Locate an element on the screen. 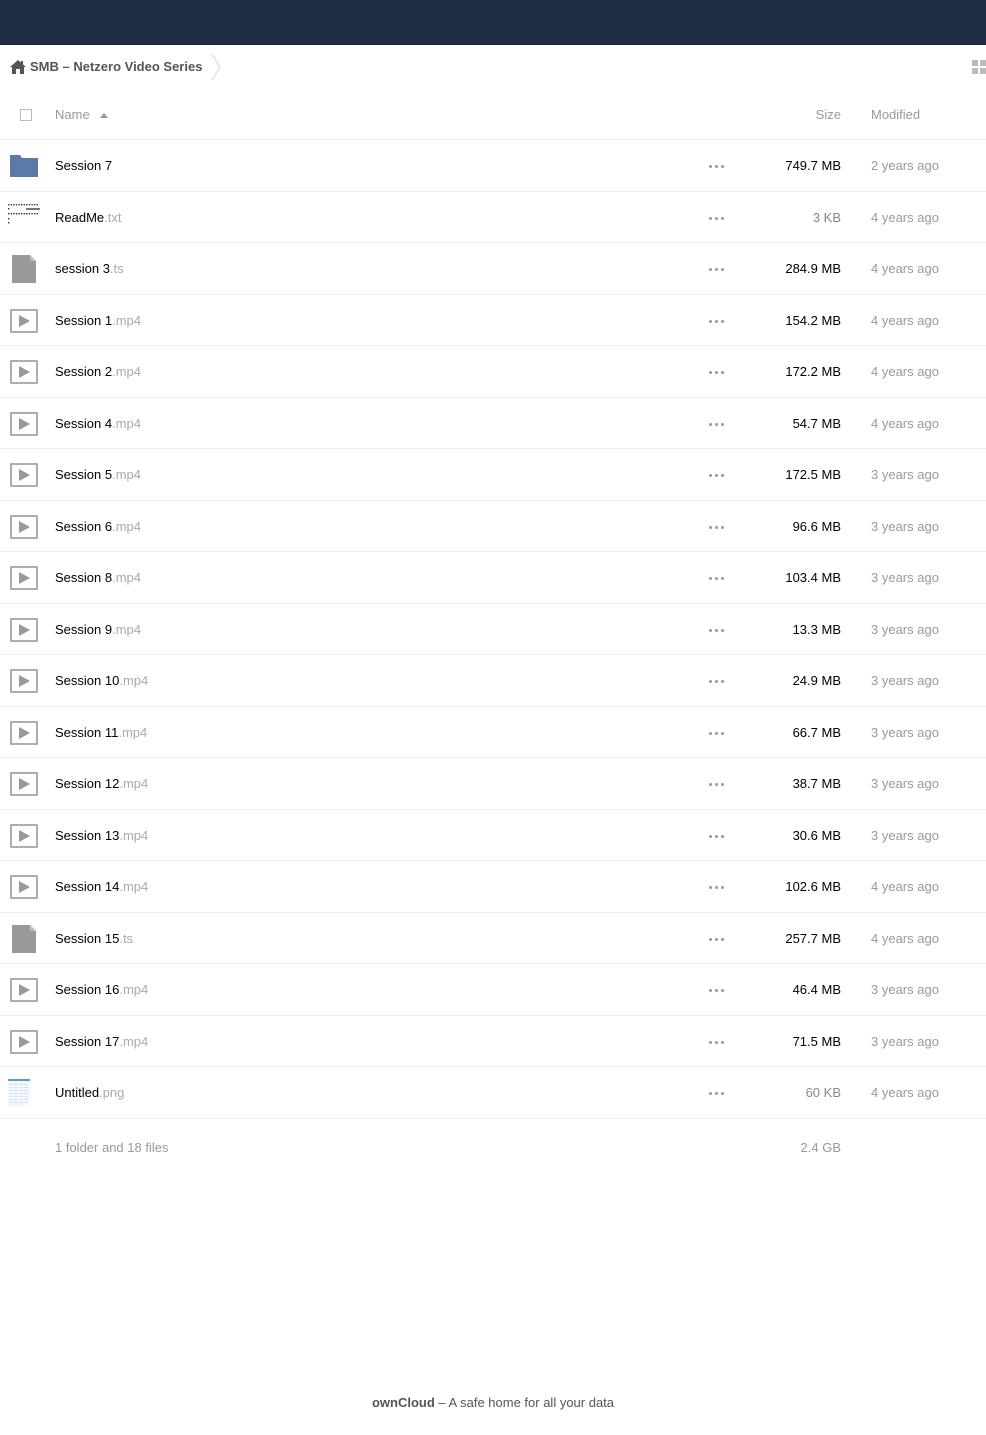 The height and width of the screenshot is (1435, 986). file-name: Session 5.mp4 is located at coordinates (98, 474).